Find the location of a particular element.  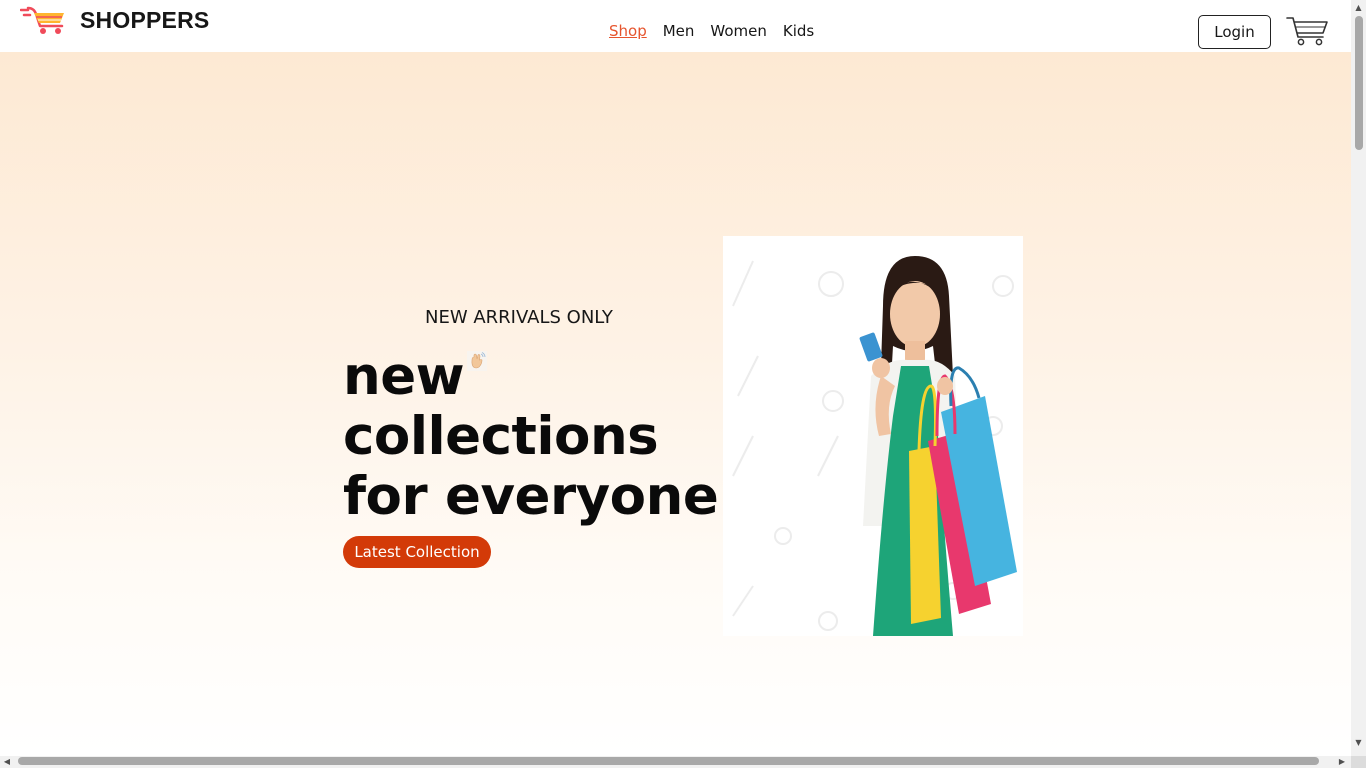

nav-item-men: Men is located at coordinates (679, 31).